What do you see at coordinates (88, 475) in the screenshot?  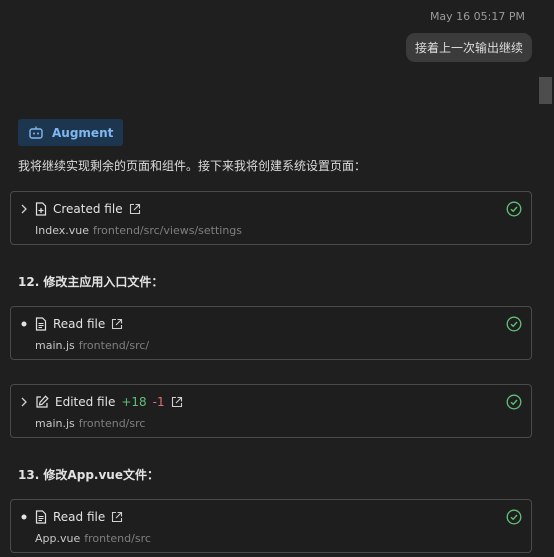 I see `section-heading-13: 13. 修改App.vue文件：` at bounding box center [88, 475].